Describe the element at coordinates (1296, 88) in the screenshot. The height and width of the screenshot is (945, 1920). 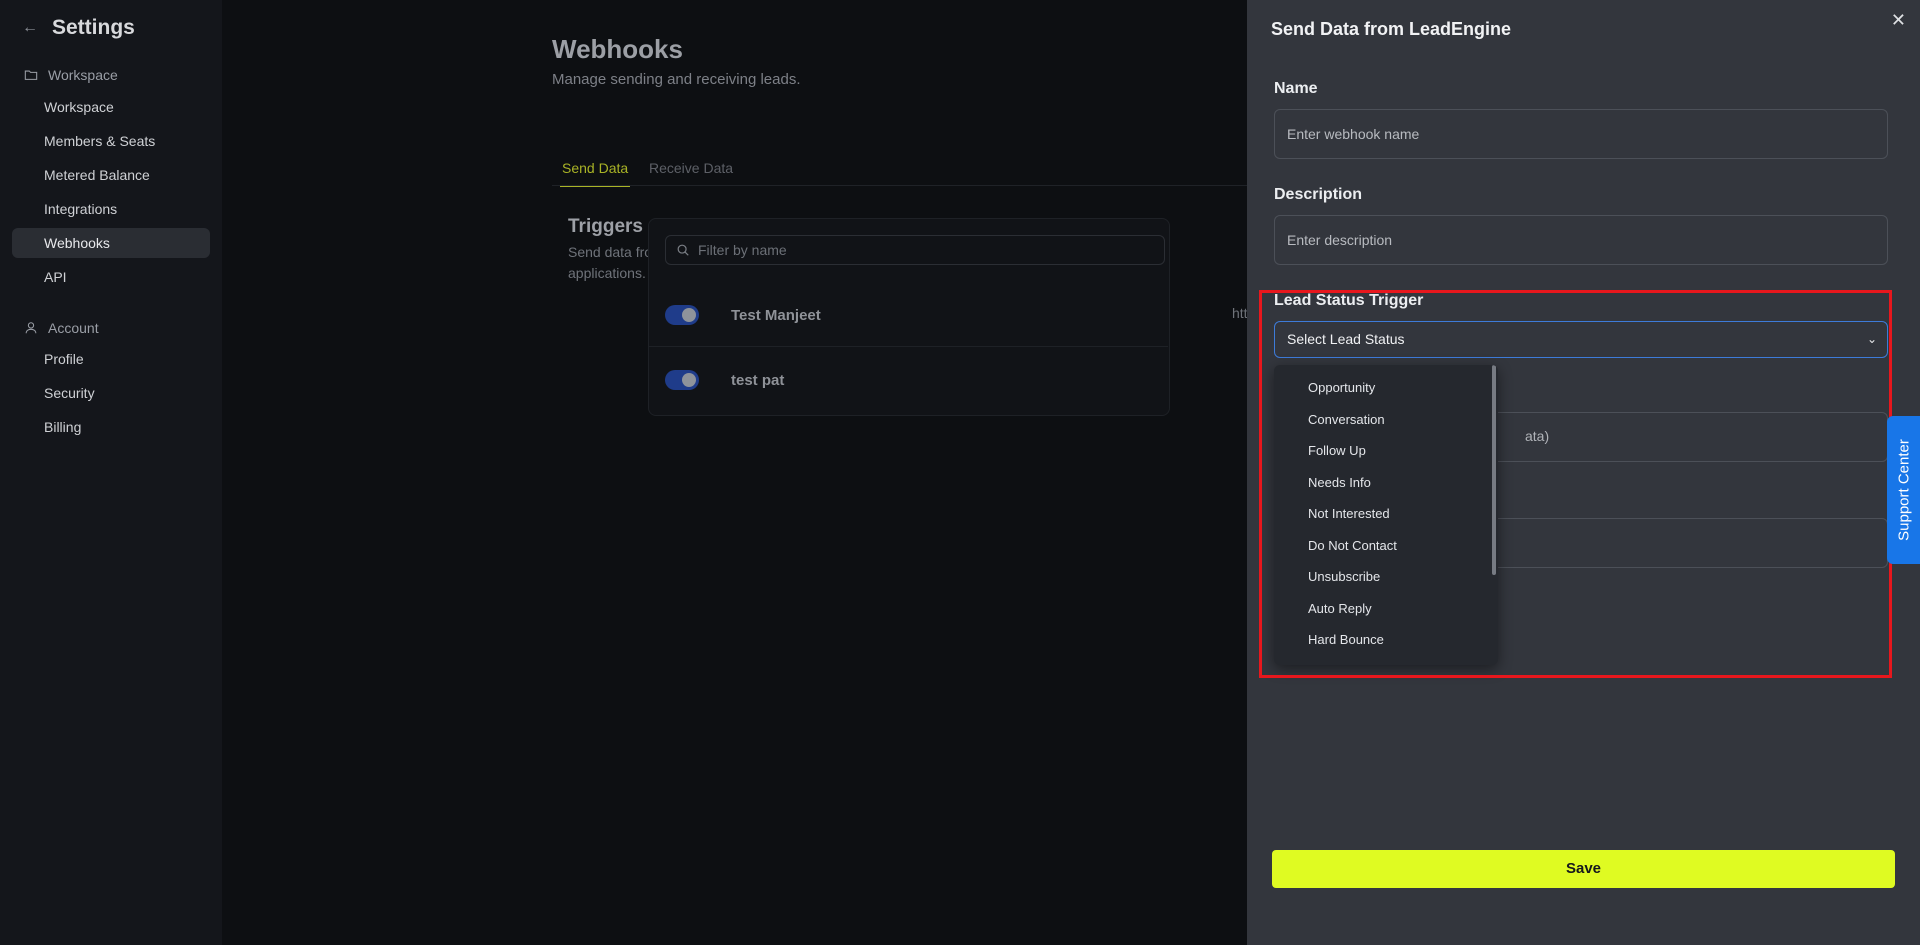
I see `name-label: Name` at that location.